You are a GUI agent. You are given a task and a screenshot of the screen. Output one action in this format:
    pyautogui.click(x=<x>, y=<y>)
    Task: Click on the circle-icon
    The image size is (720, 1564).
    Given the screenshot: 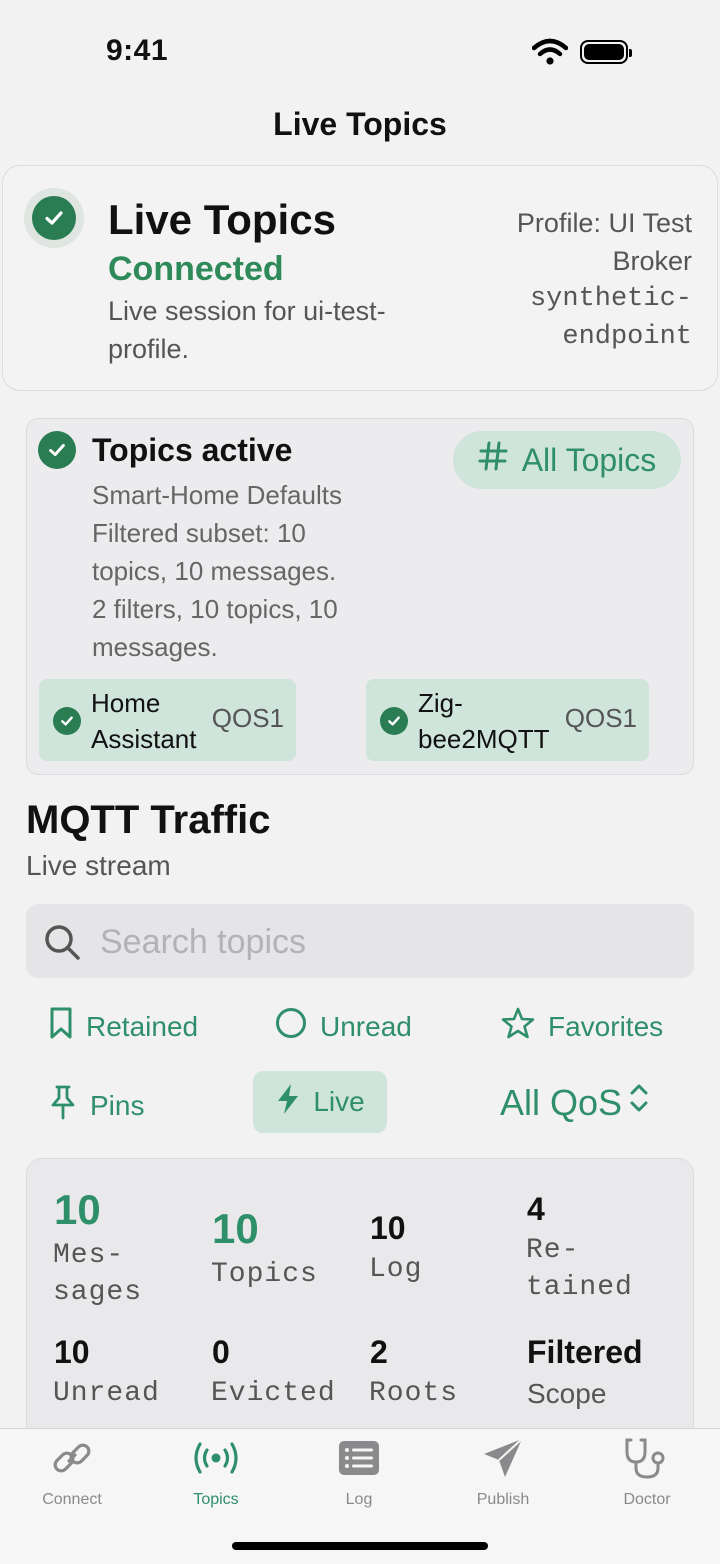 What is the action you would take?
    pyautogui.click(x=291, y=1026)
    